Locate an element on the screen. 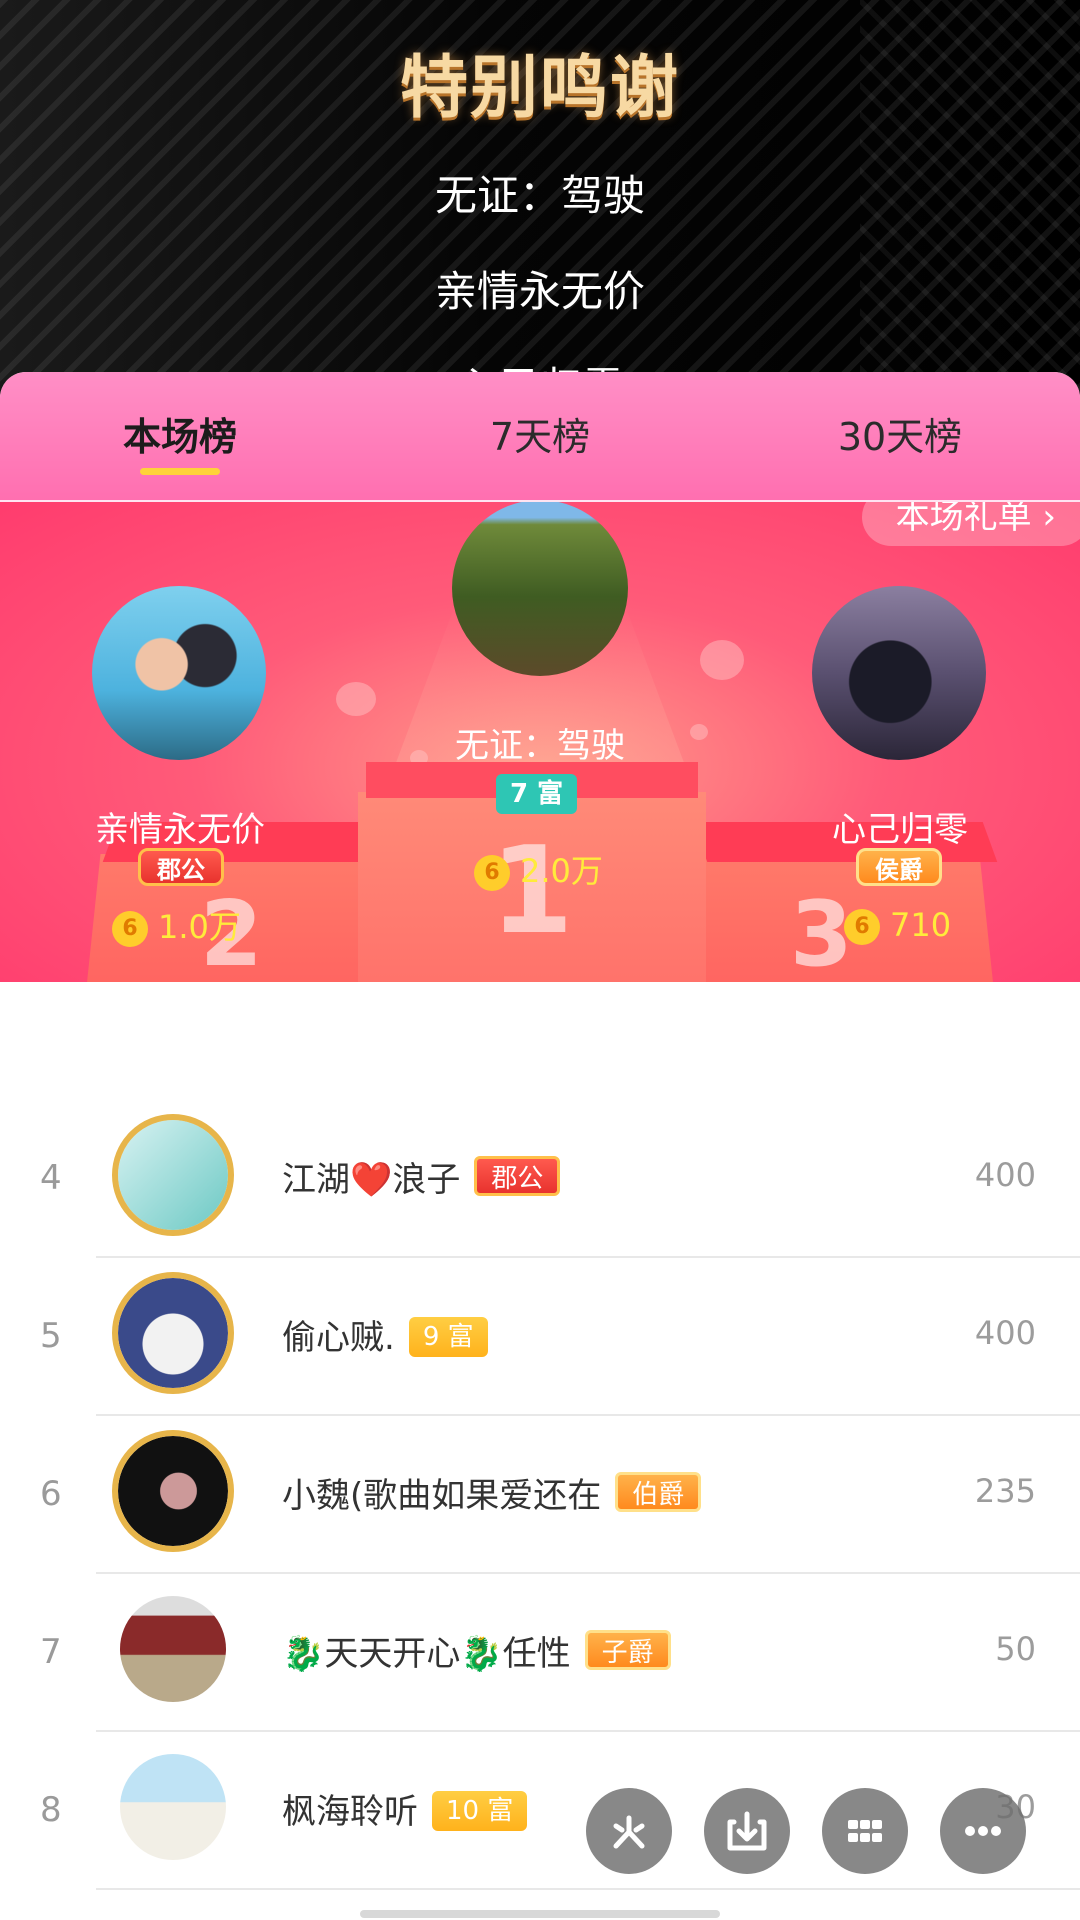 This screenshot has width=1080, height=1920. user-name-text: 🐉天天开心🐉任性 is located at coordinates (426, 1654).